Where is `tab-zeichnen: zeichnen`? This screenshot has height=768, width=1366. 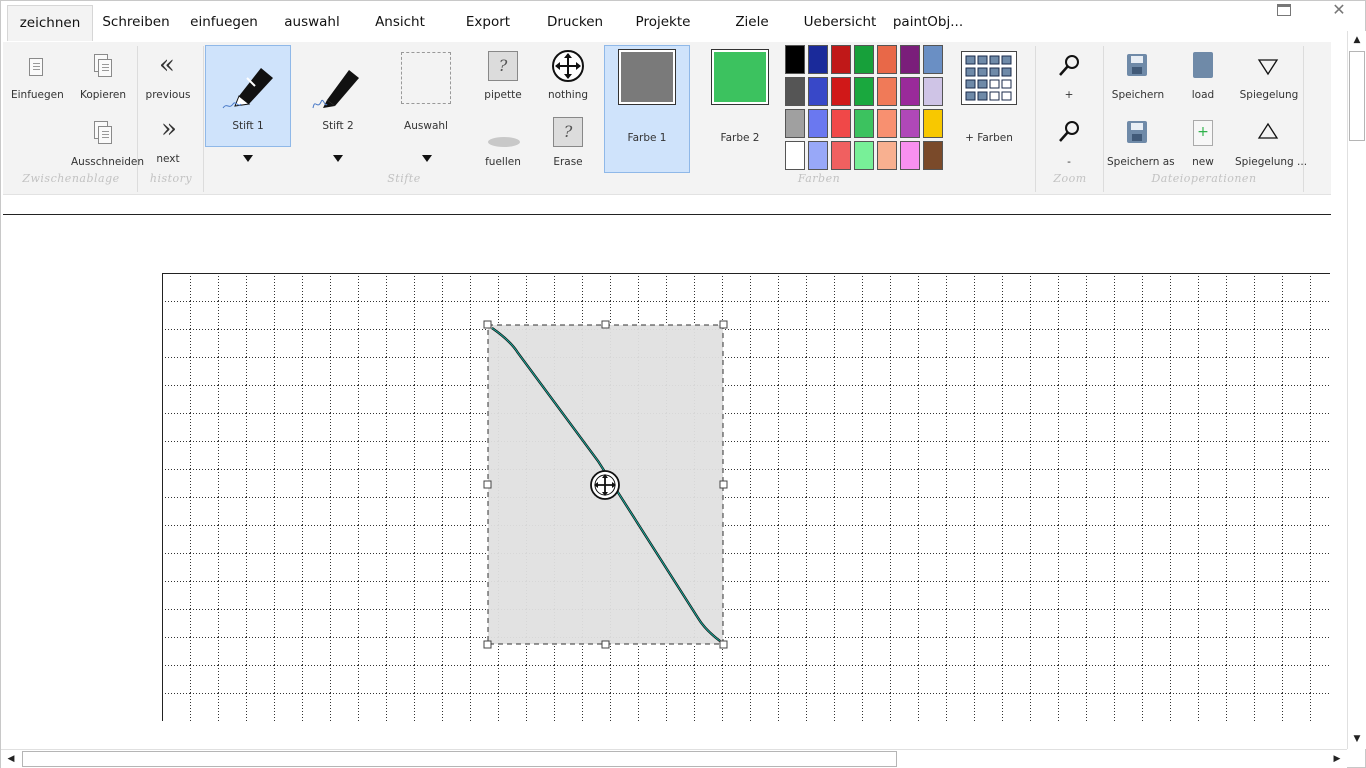
tab-zeichnen: zeichnen is located at coordinates (50, 23).